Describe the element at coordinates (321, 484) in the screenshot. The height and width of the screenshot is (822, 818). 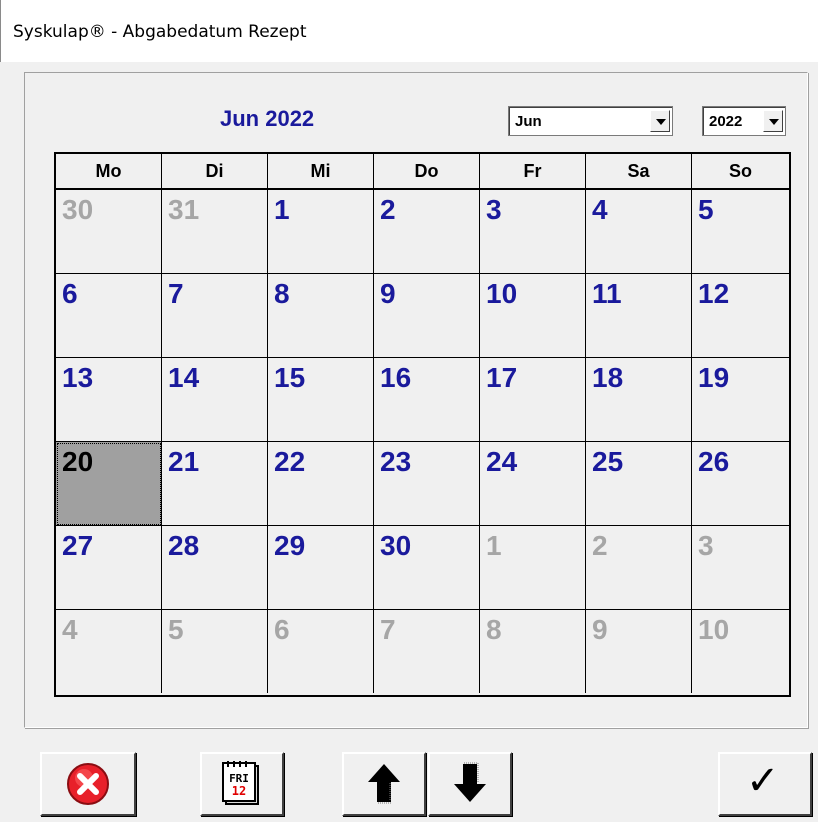
I see `day-cell: 22` at that location.